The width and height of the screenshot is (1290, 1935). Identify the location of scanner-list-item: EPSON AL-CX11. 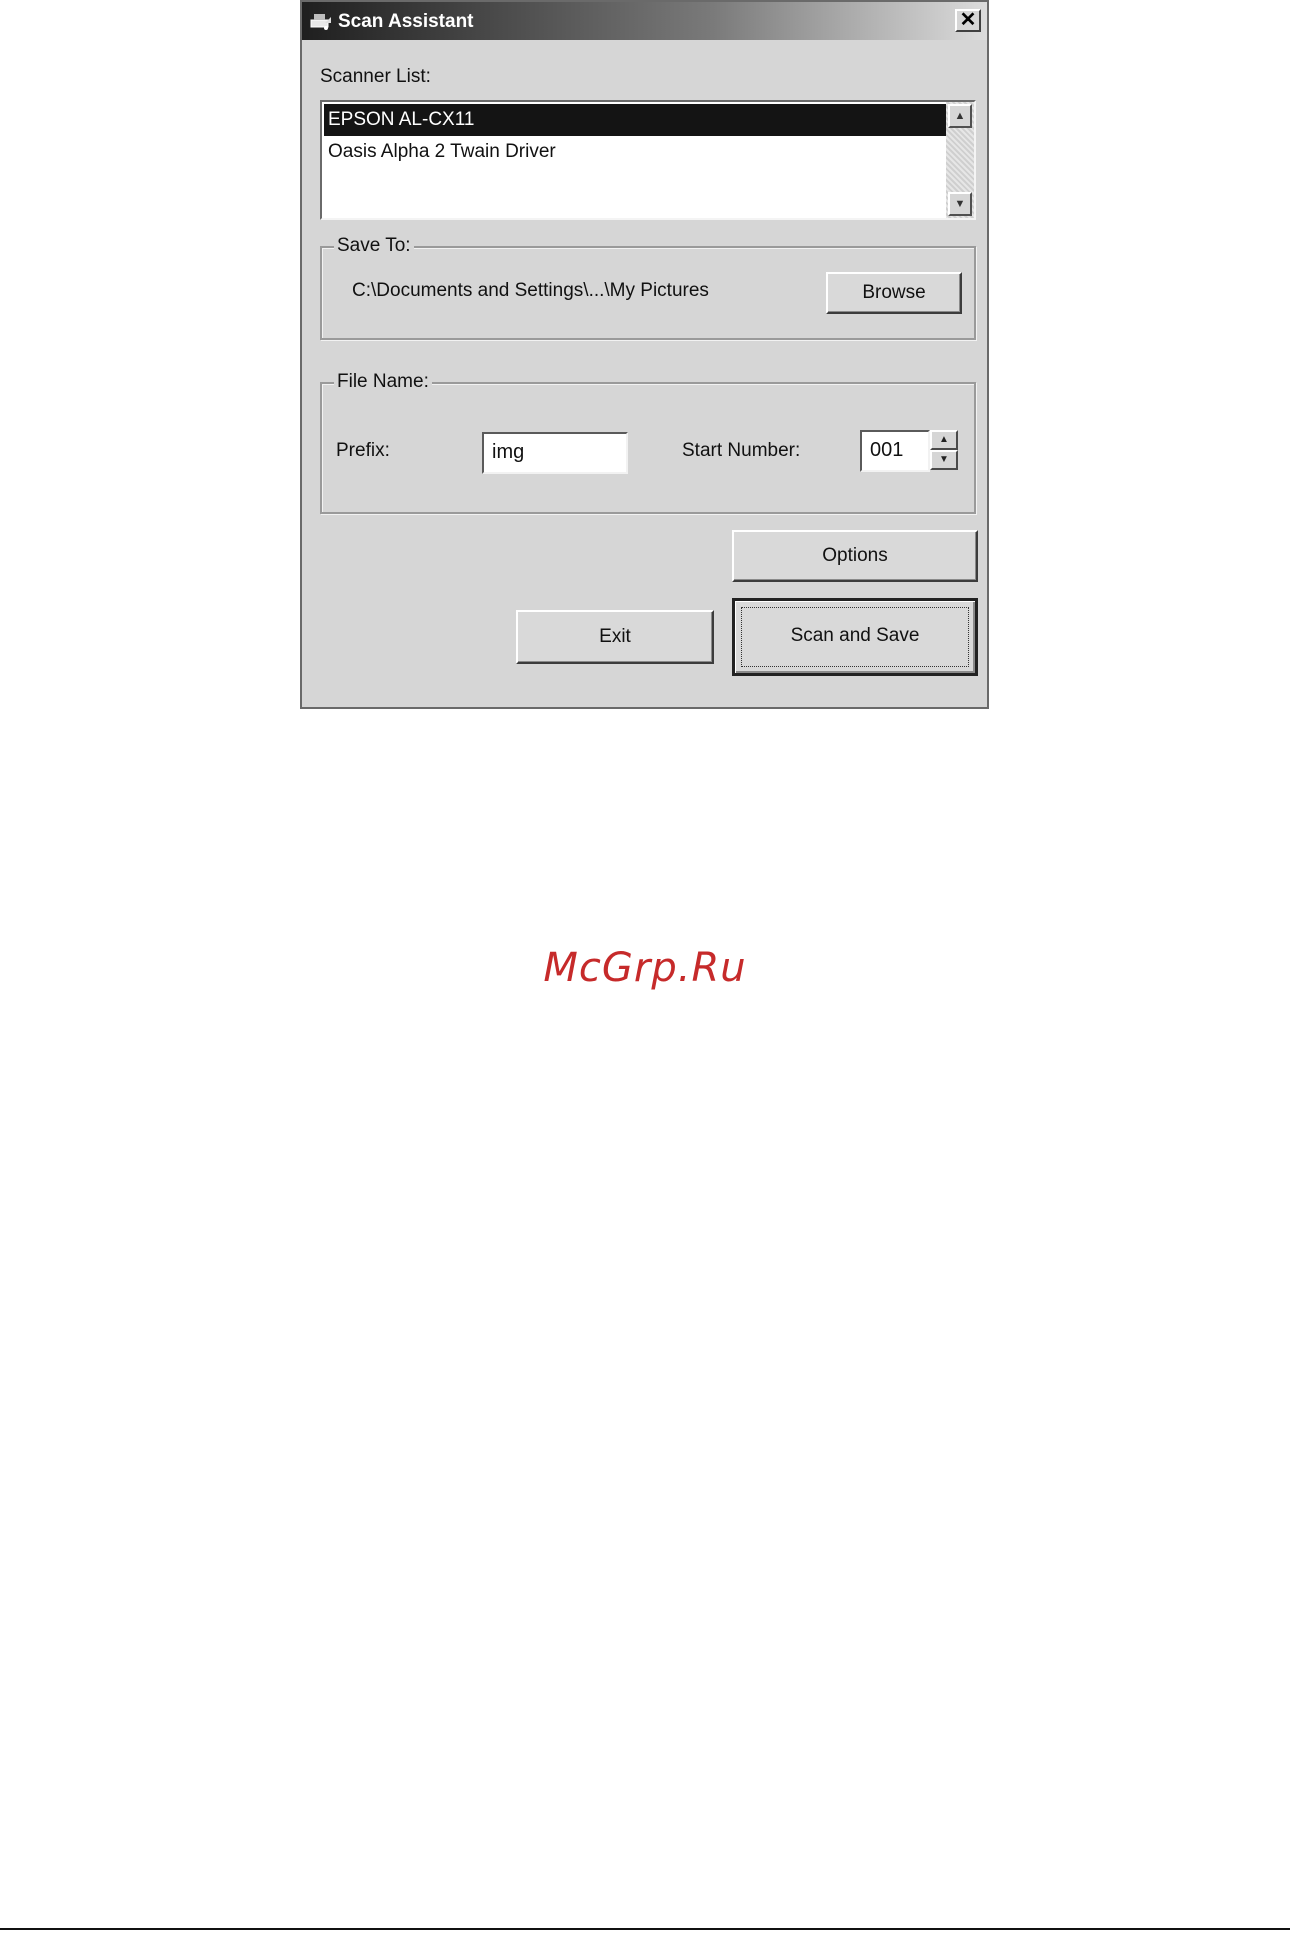
(635, 120).